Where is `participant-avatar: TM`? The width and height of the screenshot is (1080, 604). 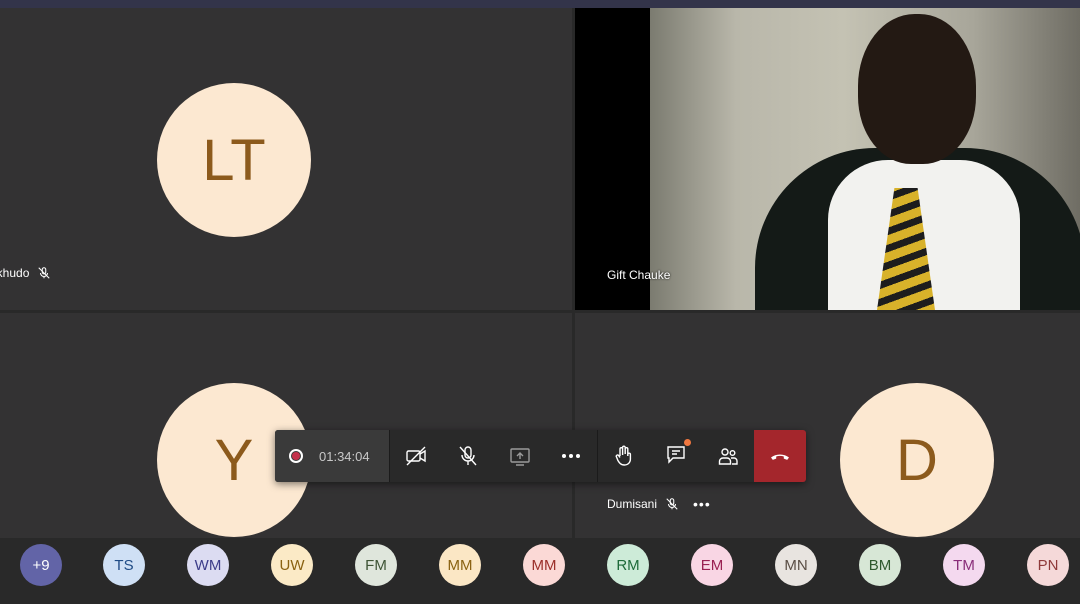
participant-avatar: TM is located at coordinates (964, 565).